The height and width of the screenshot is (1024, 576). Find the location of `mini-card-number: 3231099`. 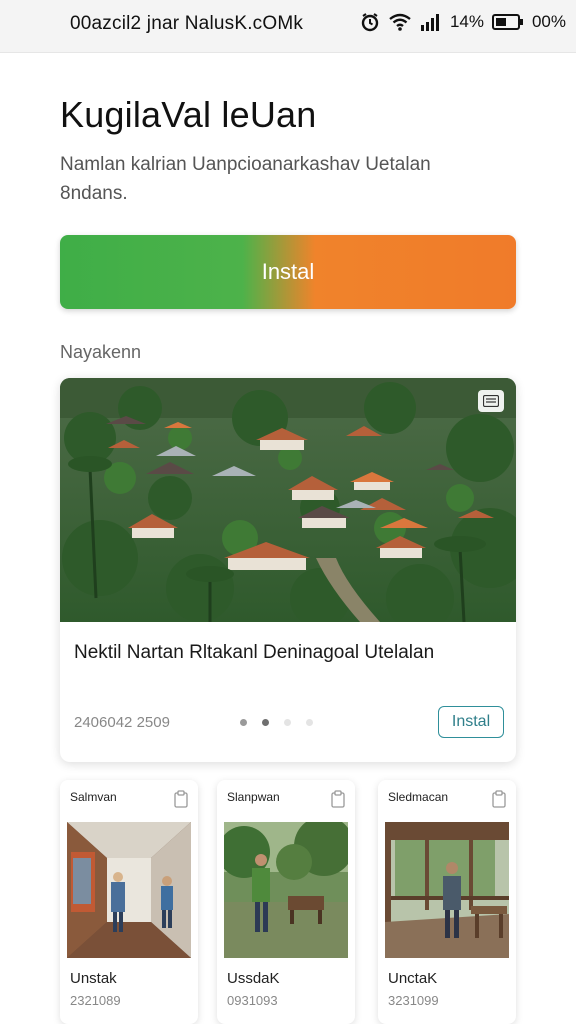

mini-card-number: 3231099 is located at coordinates (413, 1000).